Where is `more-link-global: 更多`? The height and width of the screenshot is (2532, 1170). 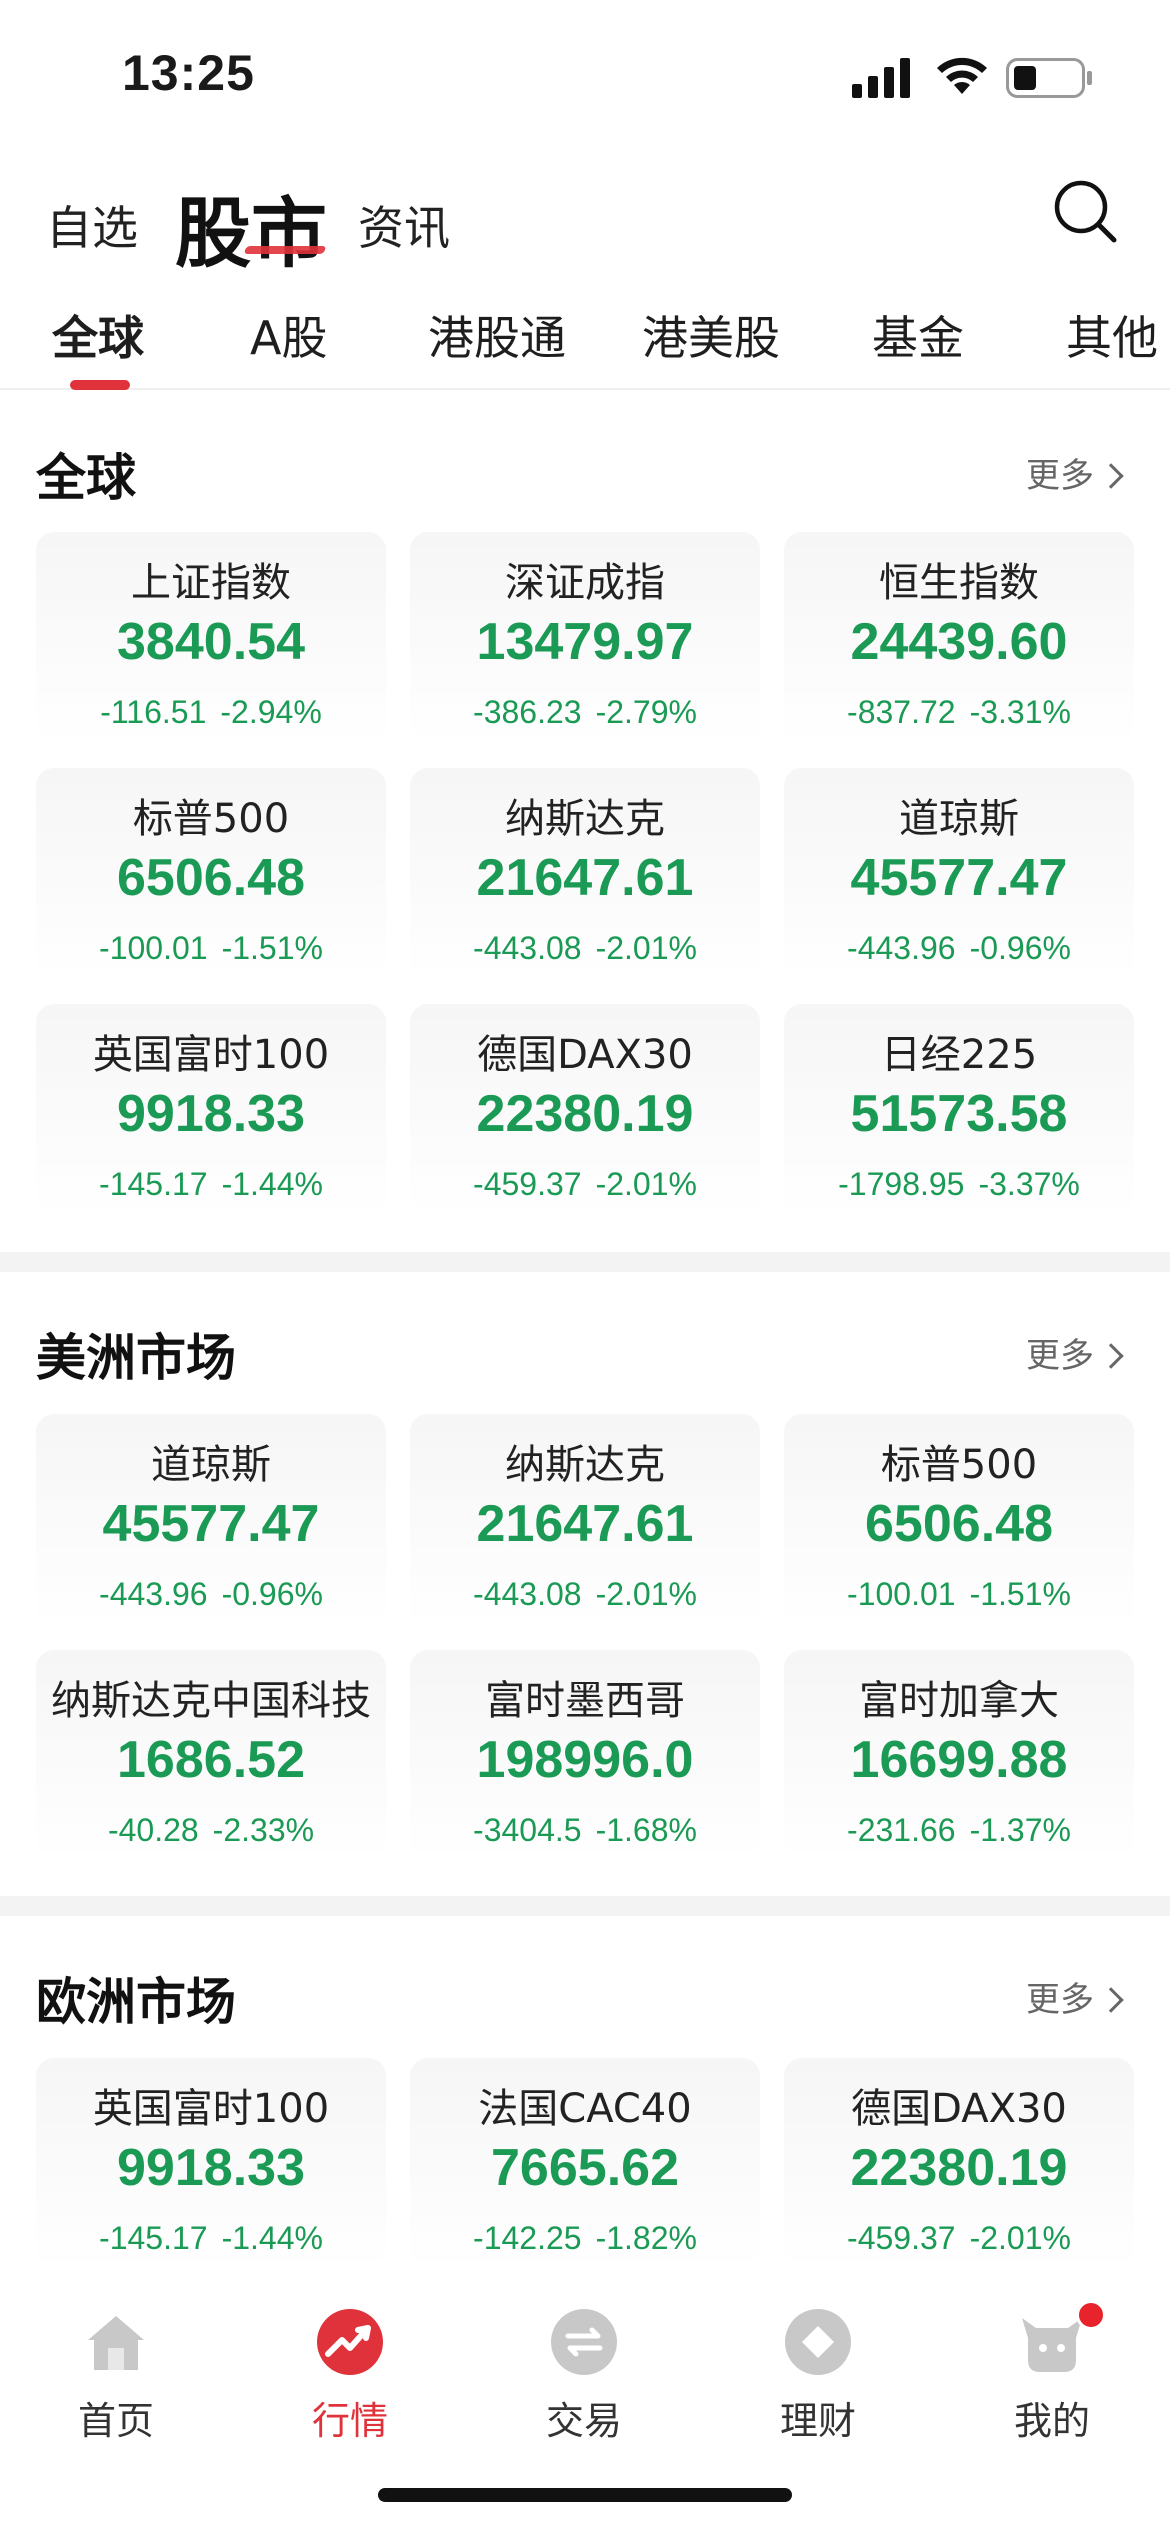 more-link-global: 更多 is located at coordinates (1075, 472).